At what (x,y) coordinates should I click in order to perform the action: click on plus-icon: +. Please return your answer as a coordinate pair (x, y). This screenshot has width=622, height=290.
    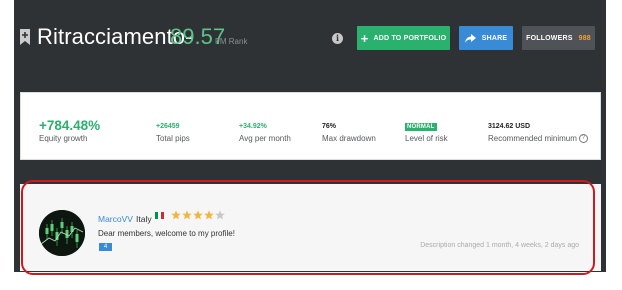
    Looking at the image, I should click on (364, 38).